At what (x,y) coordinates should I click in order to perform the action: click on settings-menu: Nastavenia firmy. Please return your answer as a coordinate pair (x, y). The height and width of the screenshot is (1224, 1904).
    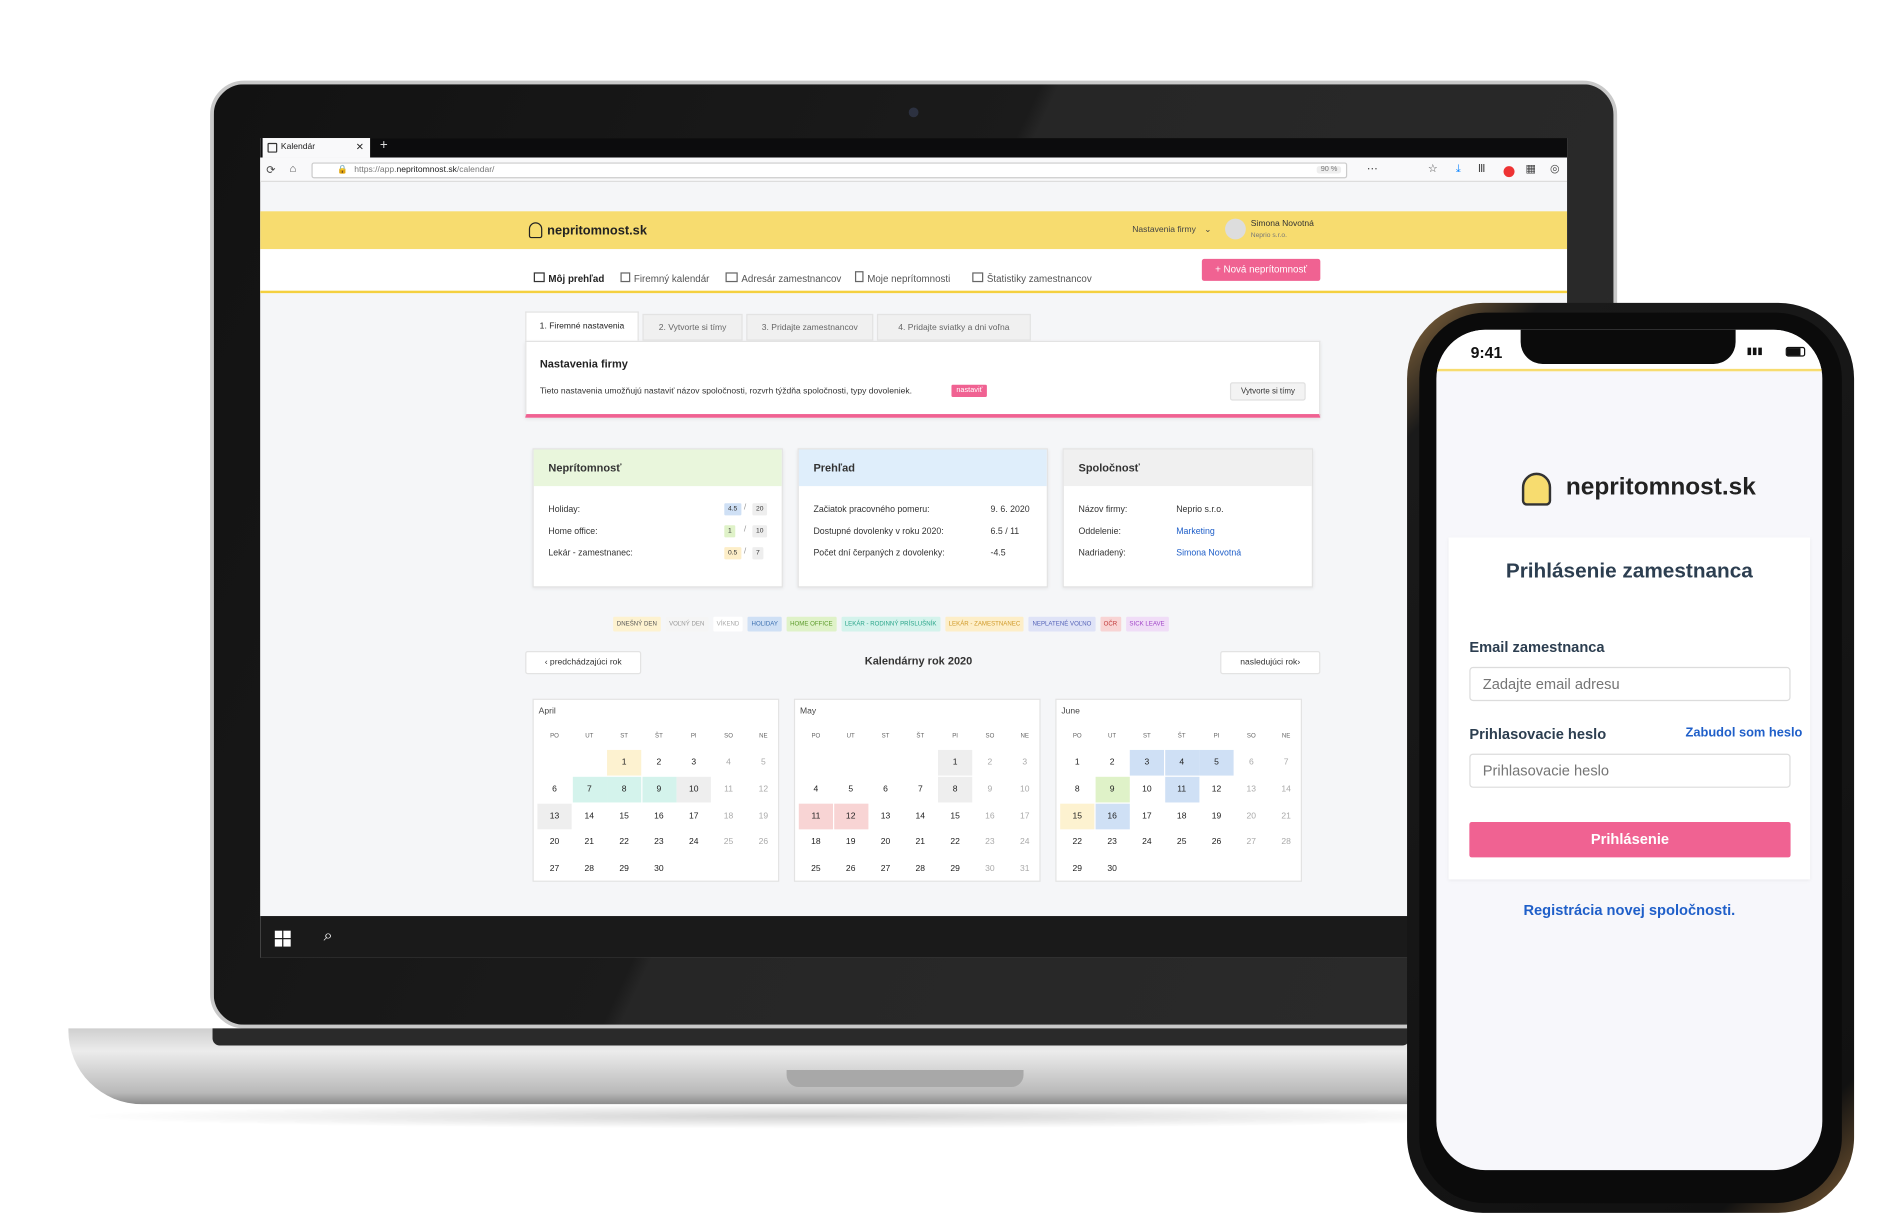
    Looking at the image, I should click on (1164, 230).